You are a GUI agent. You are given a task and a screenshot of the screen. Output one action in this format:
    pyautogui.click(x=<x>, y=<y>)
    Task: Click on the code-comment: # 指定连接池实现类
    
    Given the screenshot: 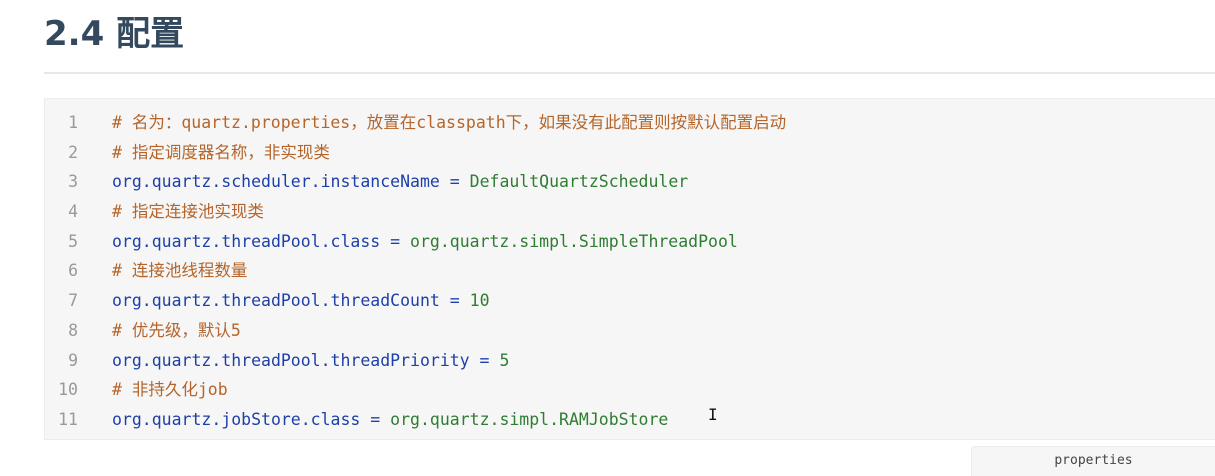 What is the action you would take?
    pyautogui.click(x=188, y=212)
    